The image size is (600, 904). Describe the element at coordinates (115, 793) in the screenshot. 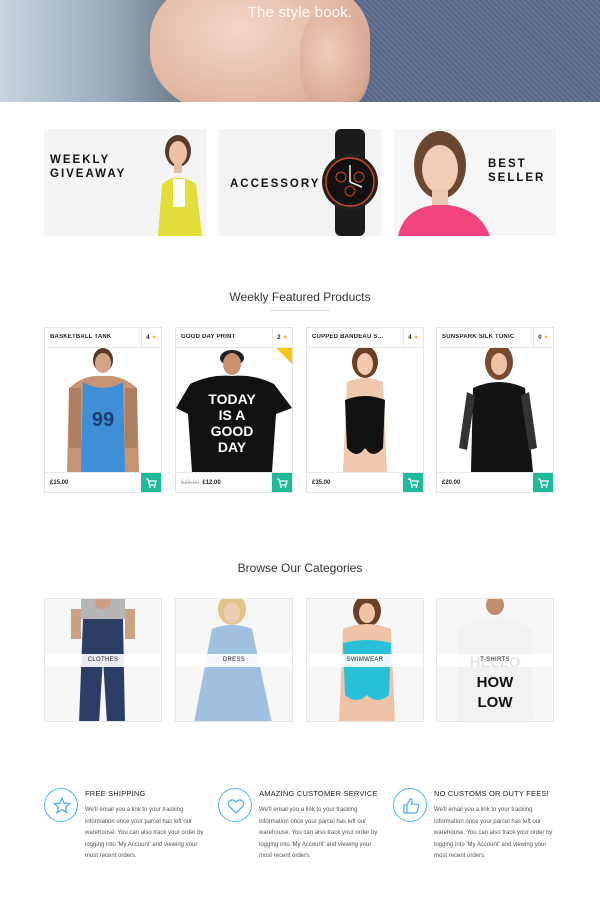

I see `feature-title: FREE SHIPPING` at that location.